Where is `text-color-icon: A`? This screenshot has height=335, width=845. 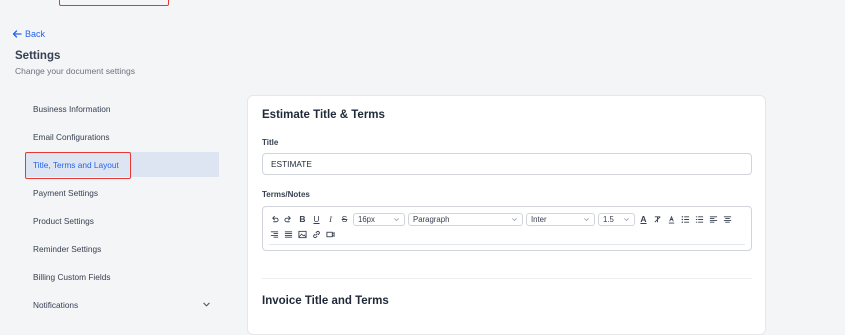 text-color-icon: A is located at coordinates (643, 219).